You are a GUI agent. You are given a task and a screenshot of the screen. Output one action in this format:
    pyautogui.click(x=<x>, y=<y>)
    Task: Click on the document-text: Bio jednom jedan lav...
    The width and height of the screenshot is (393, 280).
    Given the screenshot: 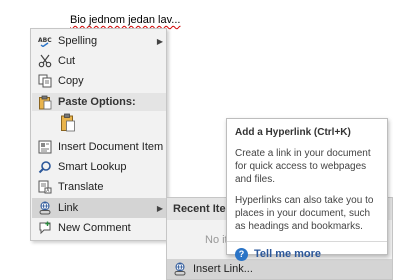 What is the action you would take?
    pyautogui.click(x=125, y=20)
    